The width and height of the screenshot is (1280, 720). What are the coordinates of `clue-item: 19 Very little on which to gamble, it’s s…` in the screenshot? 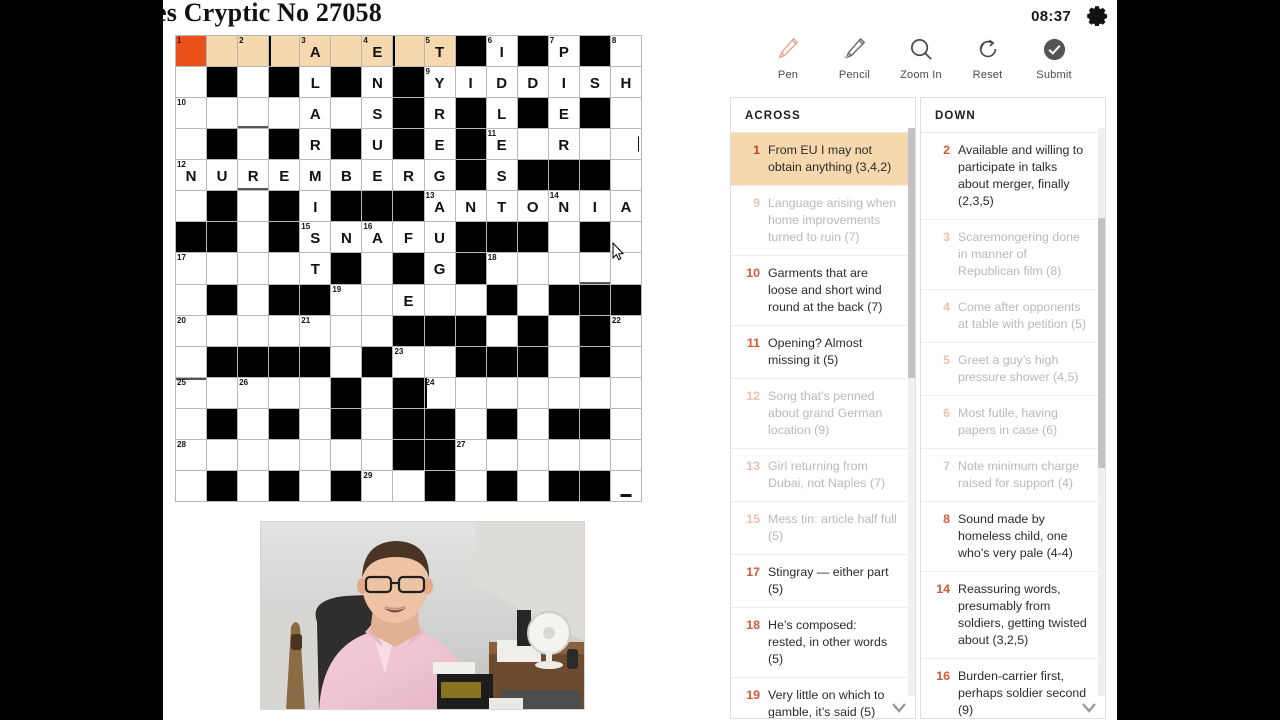 It's located at (823, 698).